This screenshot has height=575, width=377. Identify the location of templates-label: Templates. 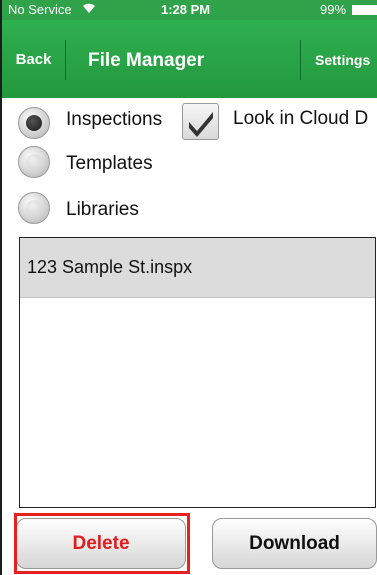
(109, 163).